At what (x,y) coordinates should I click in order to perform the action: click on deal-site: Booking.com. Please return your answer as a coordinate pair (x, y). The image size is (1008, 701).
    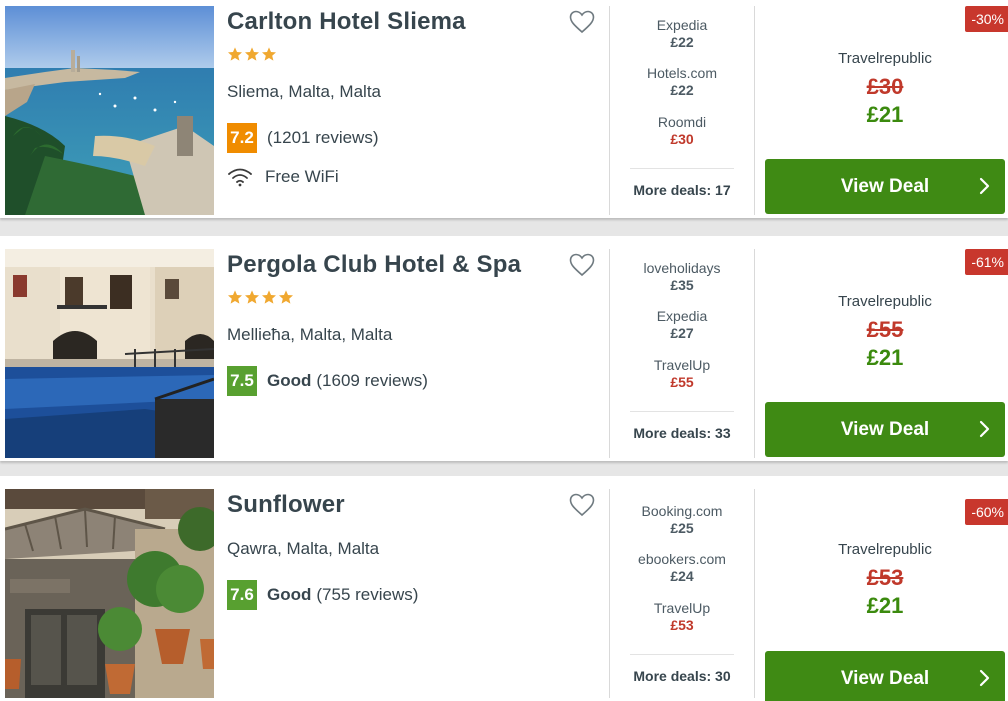
    Looking at the image, I should click on (682, 511).